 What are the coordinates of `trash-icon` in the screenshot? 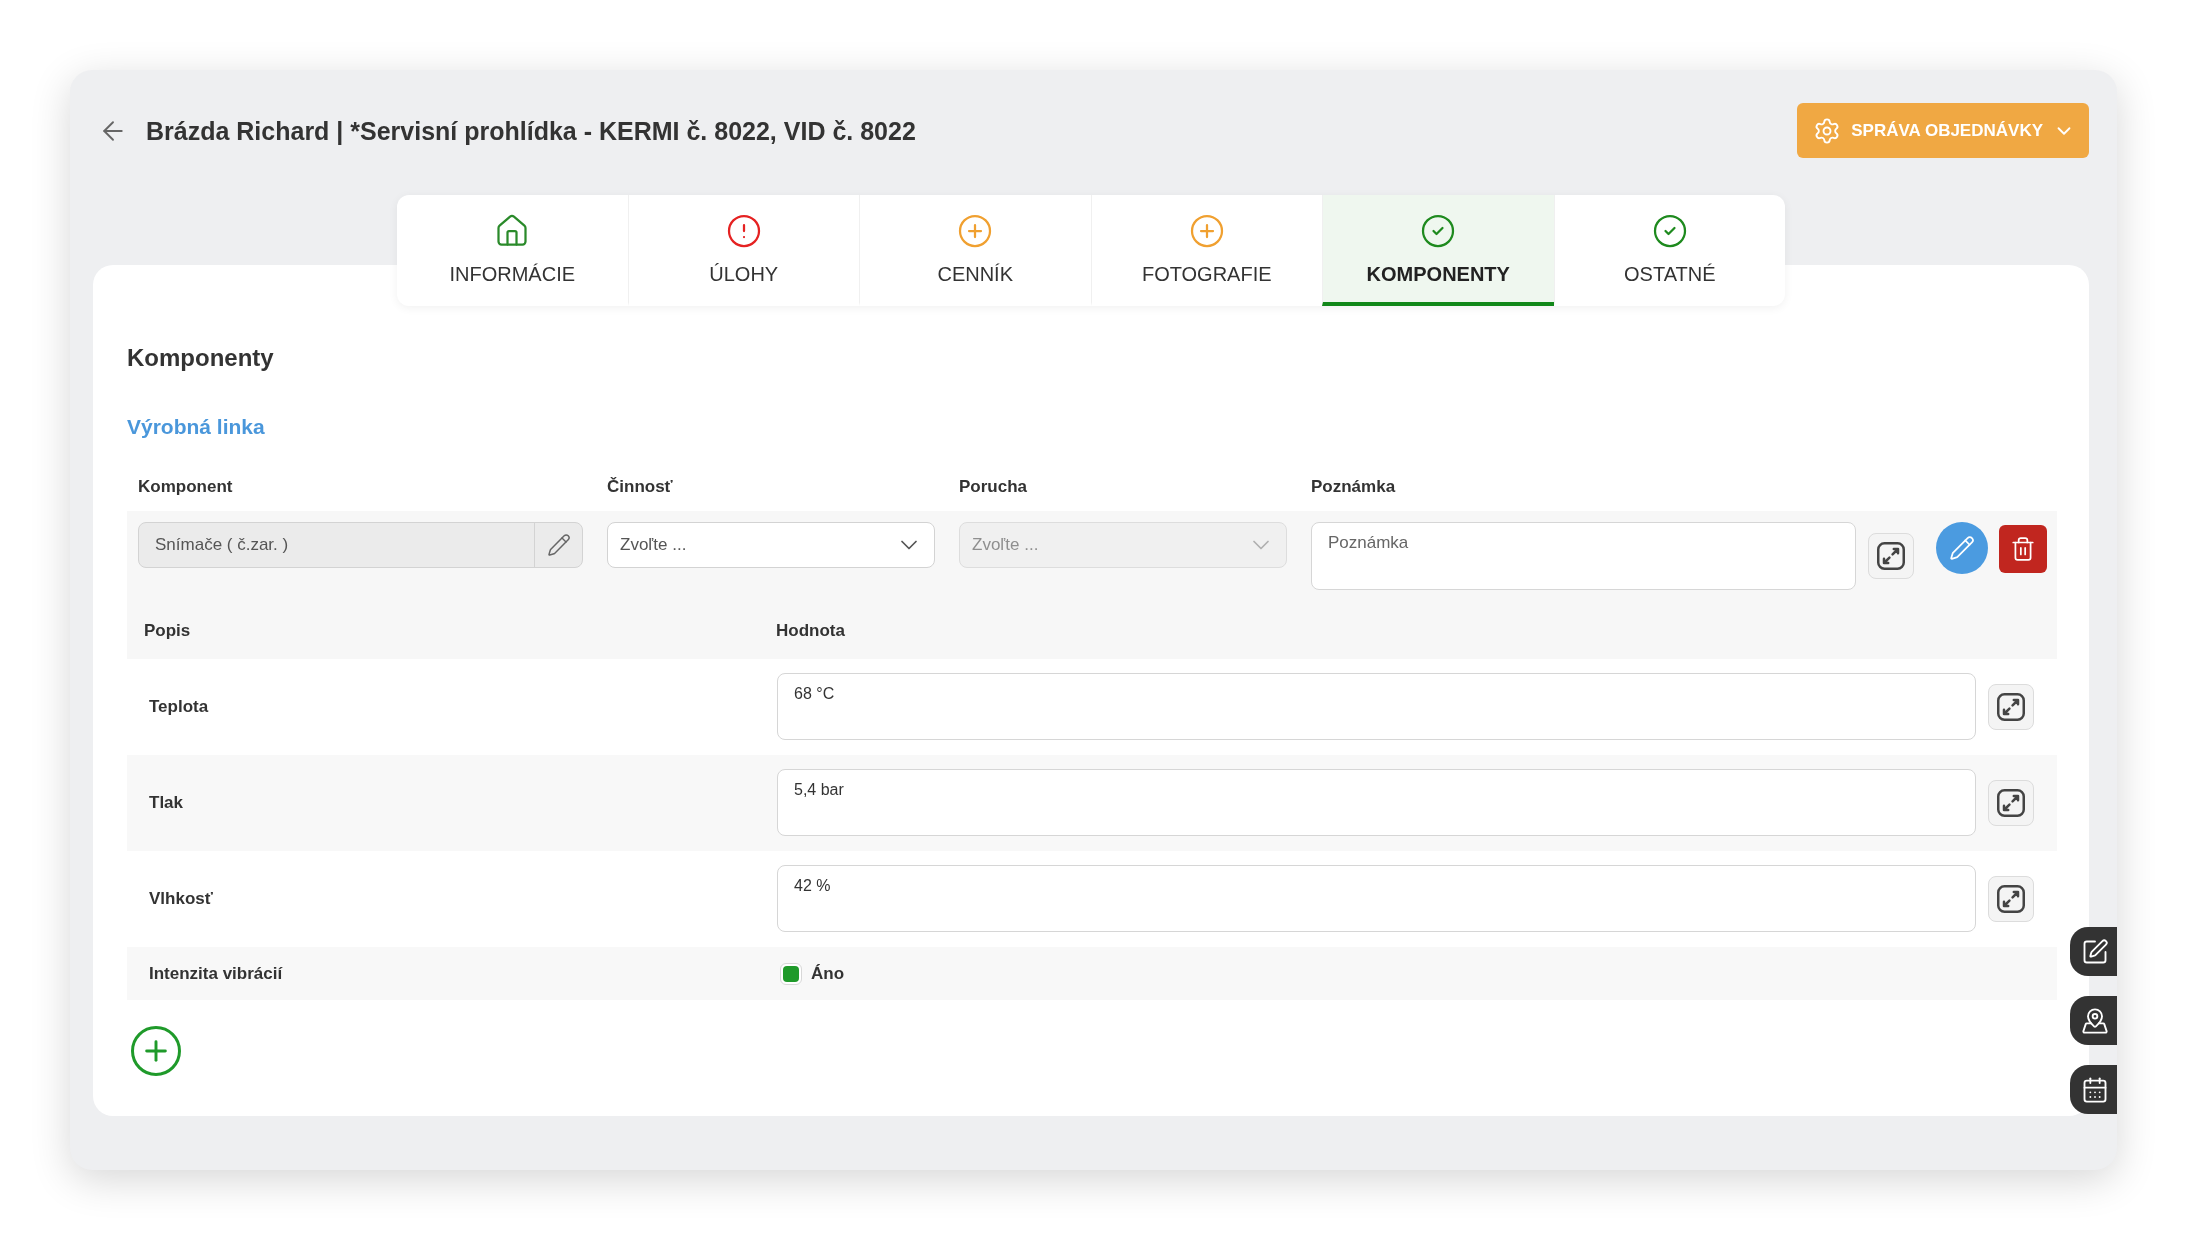 It's located at (2023, 549).